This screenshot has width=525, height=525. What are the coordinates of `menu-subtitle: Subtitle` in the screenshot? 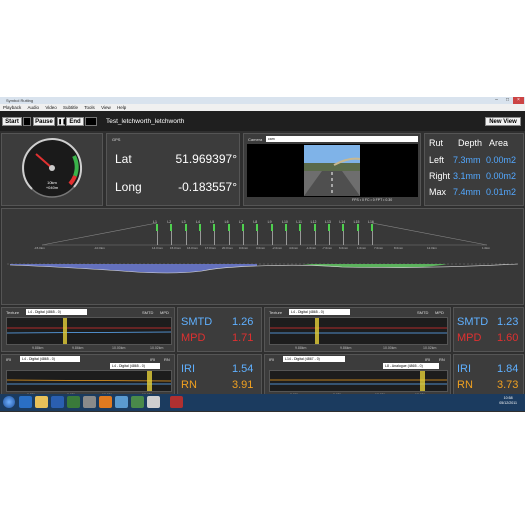 It's located at (70, 107).